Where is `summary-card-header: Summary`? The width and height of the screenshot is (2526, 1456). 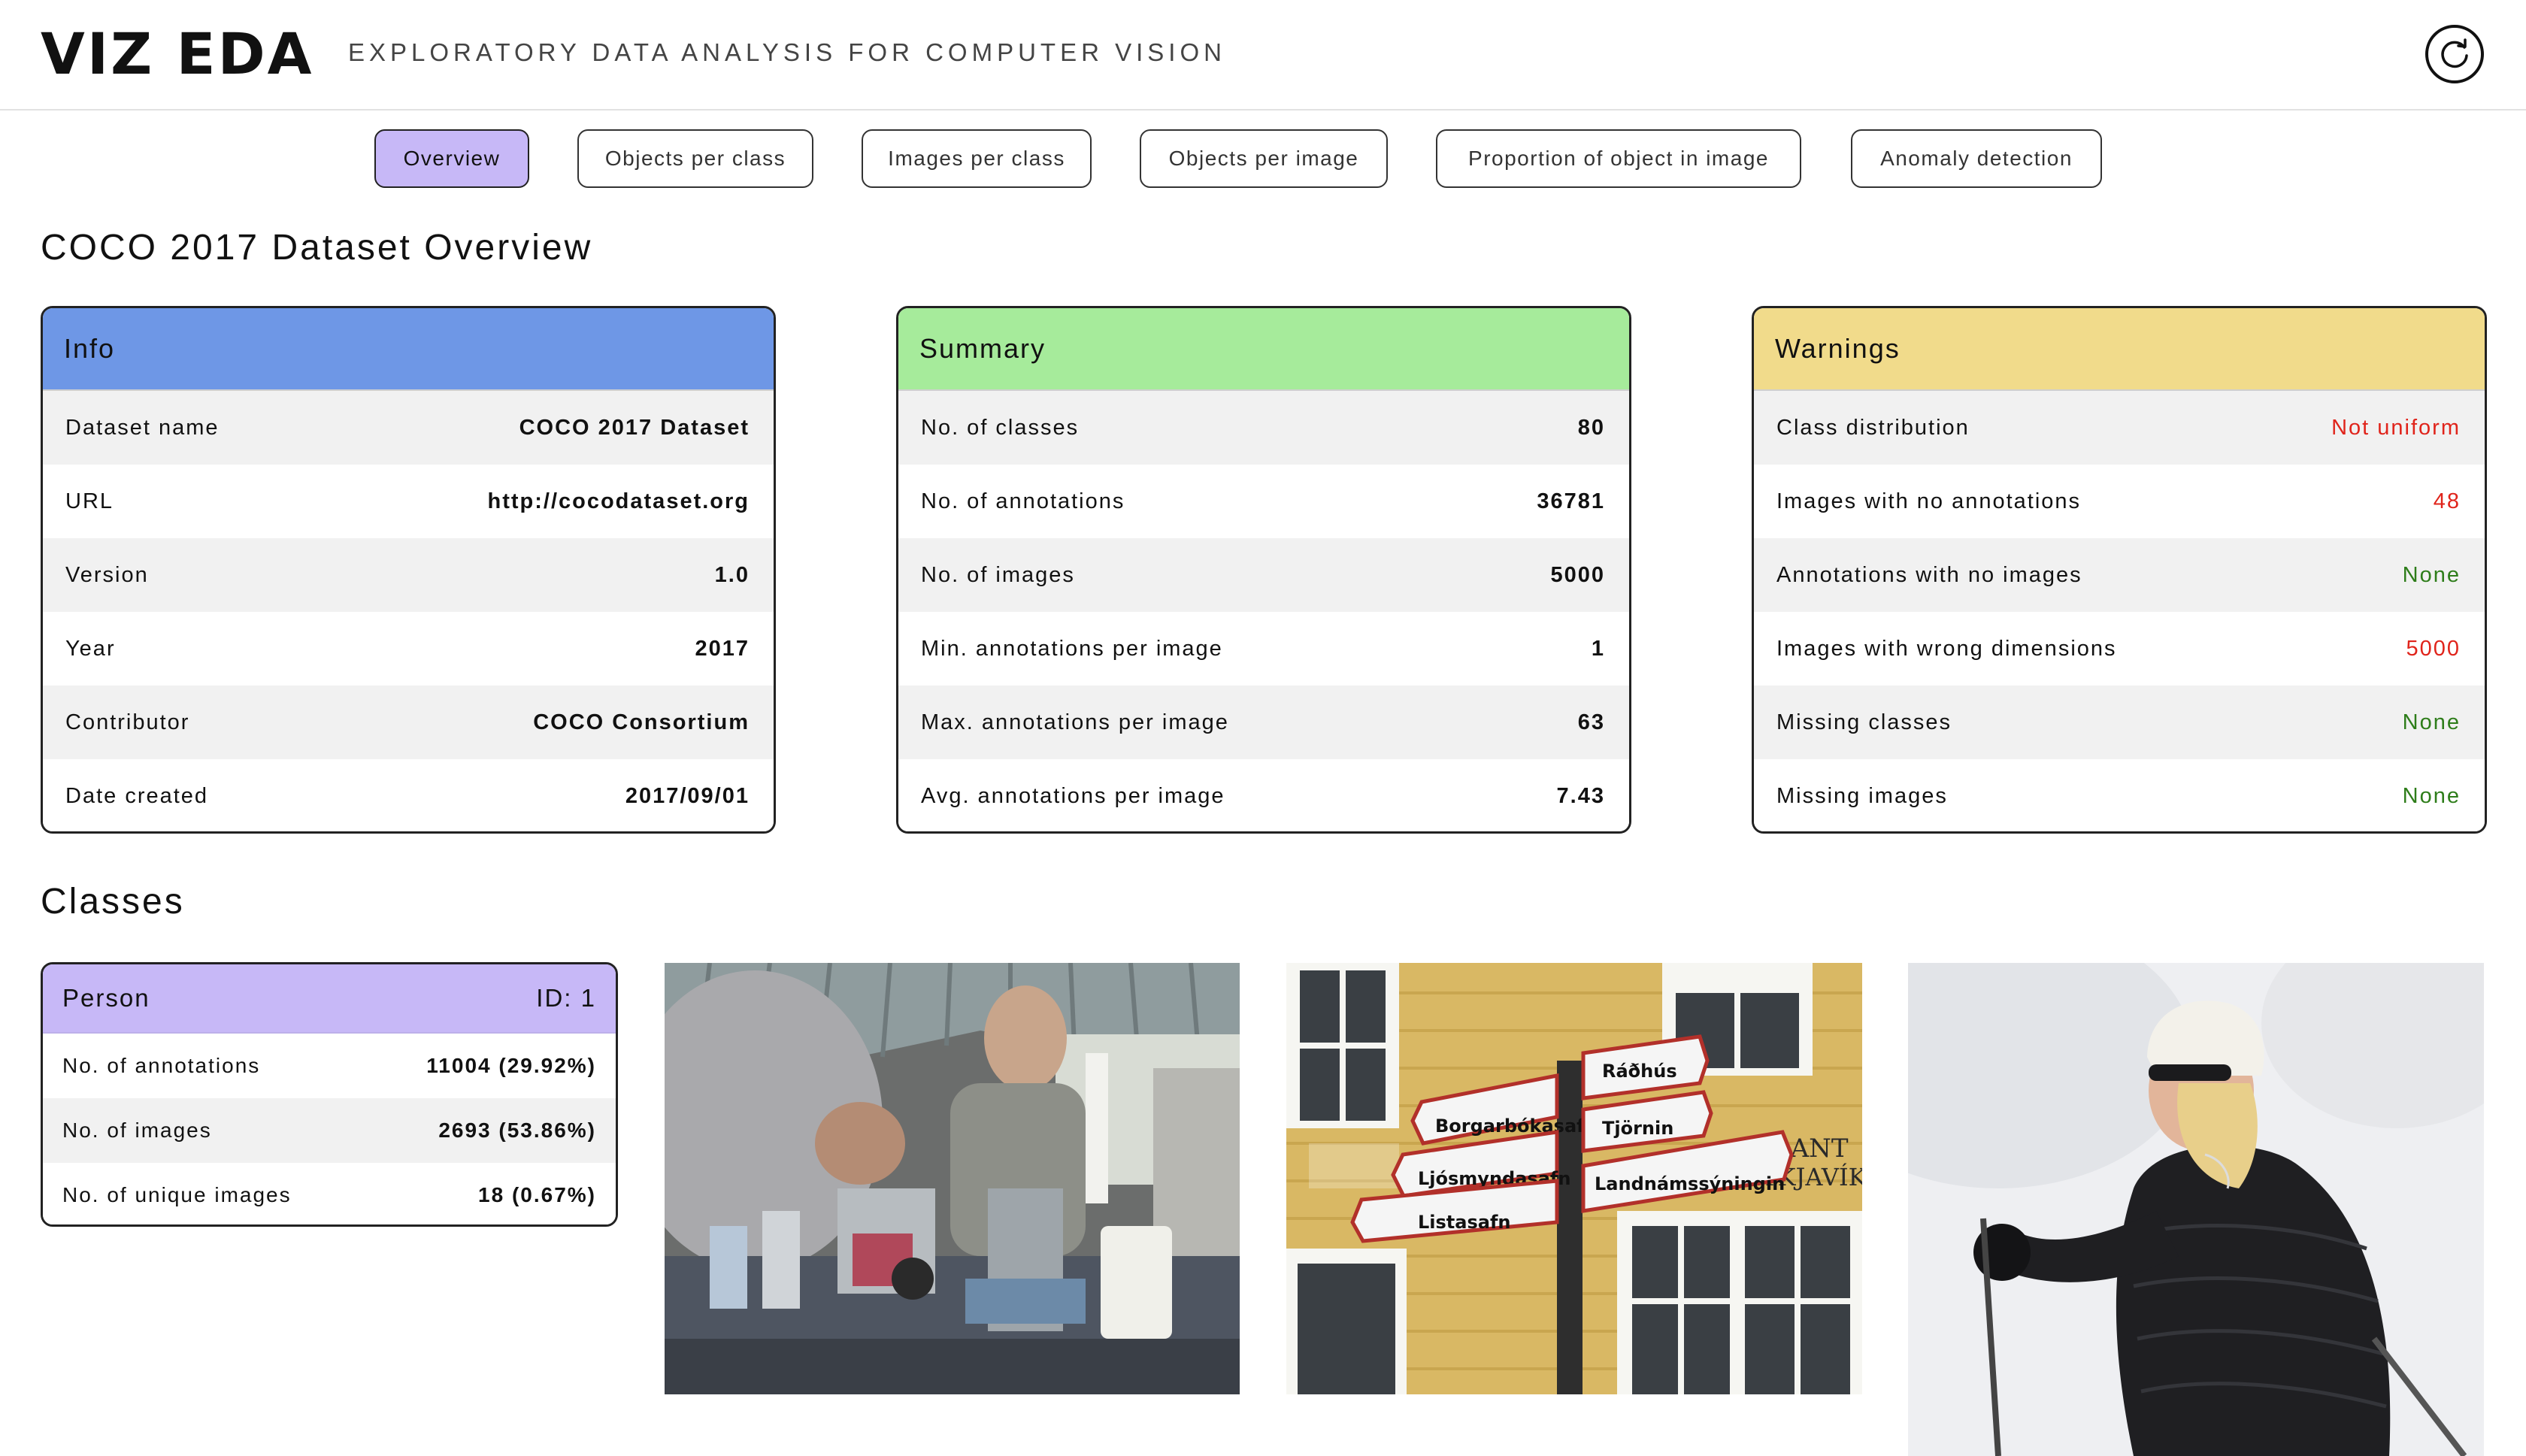 summary-card-header: Summary is located at coordinates (1263, 349).